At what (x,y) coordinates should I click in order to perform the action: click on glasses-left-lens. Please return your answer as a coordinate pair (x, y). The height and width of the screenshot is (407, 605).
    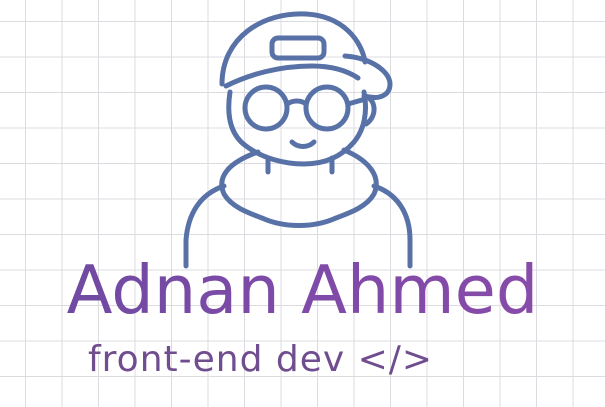
    Looking at the image, I should click on (266, 108).